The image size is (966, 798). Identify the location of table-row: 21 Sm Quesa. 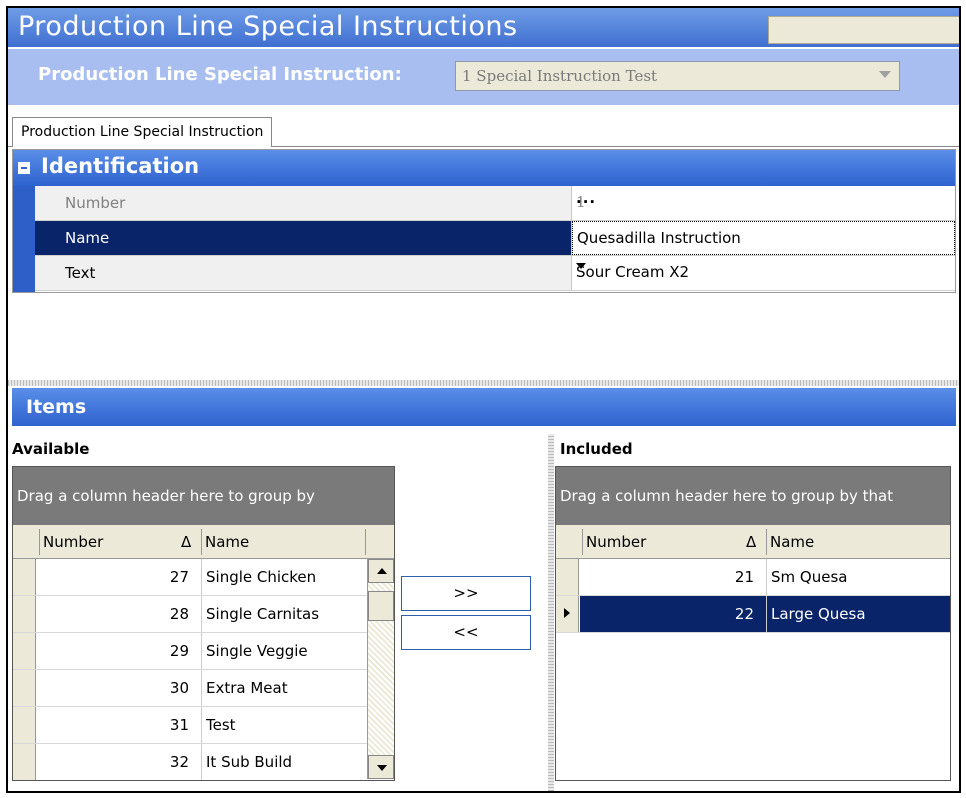
(753, 577).